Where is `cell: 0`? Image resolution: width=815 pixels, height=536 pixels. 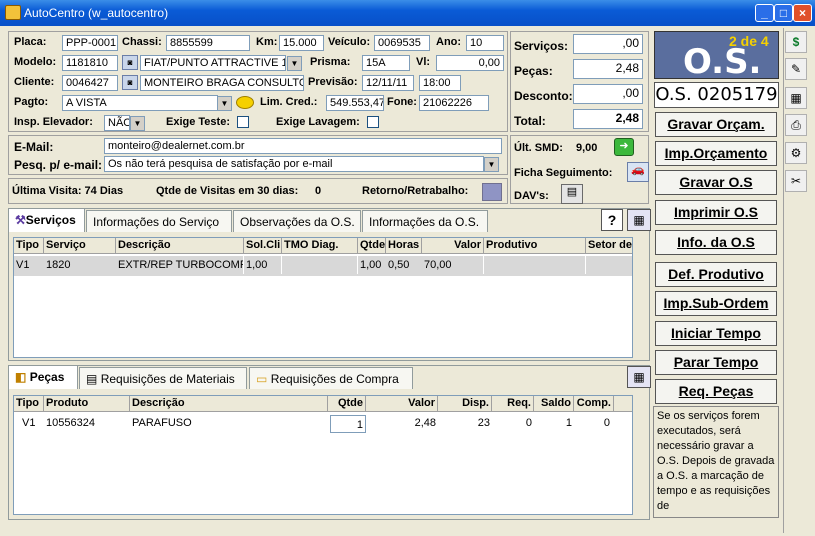
cell: 0 is located at coordinates (528, 423).